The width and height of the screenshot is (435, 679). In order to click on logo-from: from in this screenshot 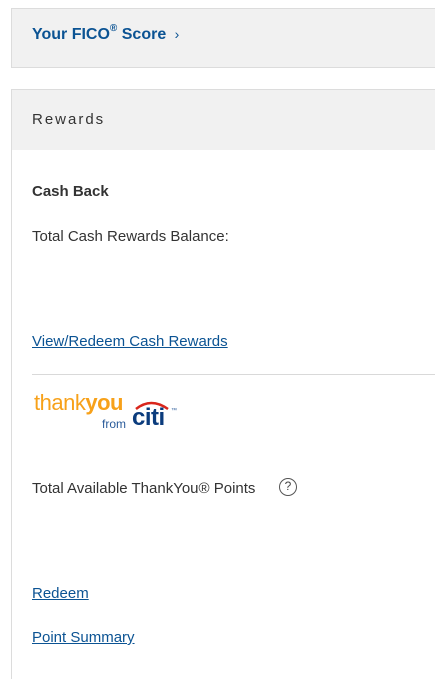, I will do `click(114, 424)`.